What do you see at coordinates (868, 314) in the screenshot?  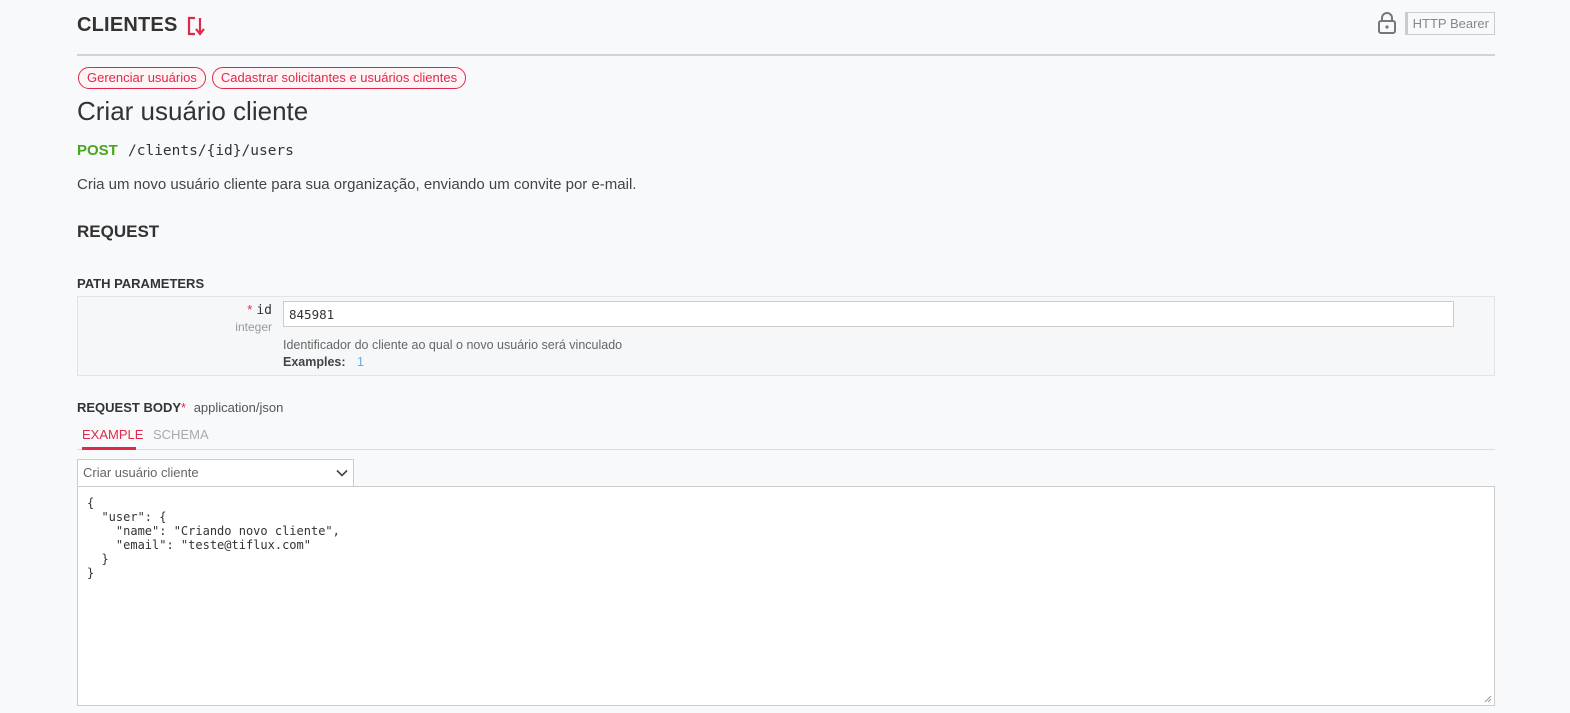 I see `id-param-input` at bounding box center [868, 314].